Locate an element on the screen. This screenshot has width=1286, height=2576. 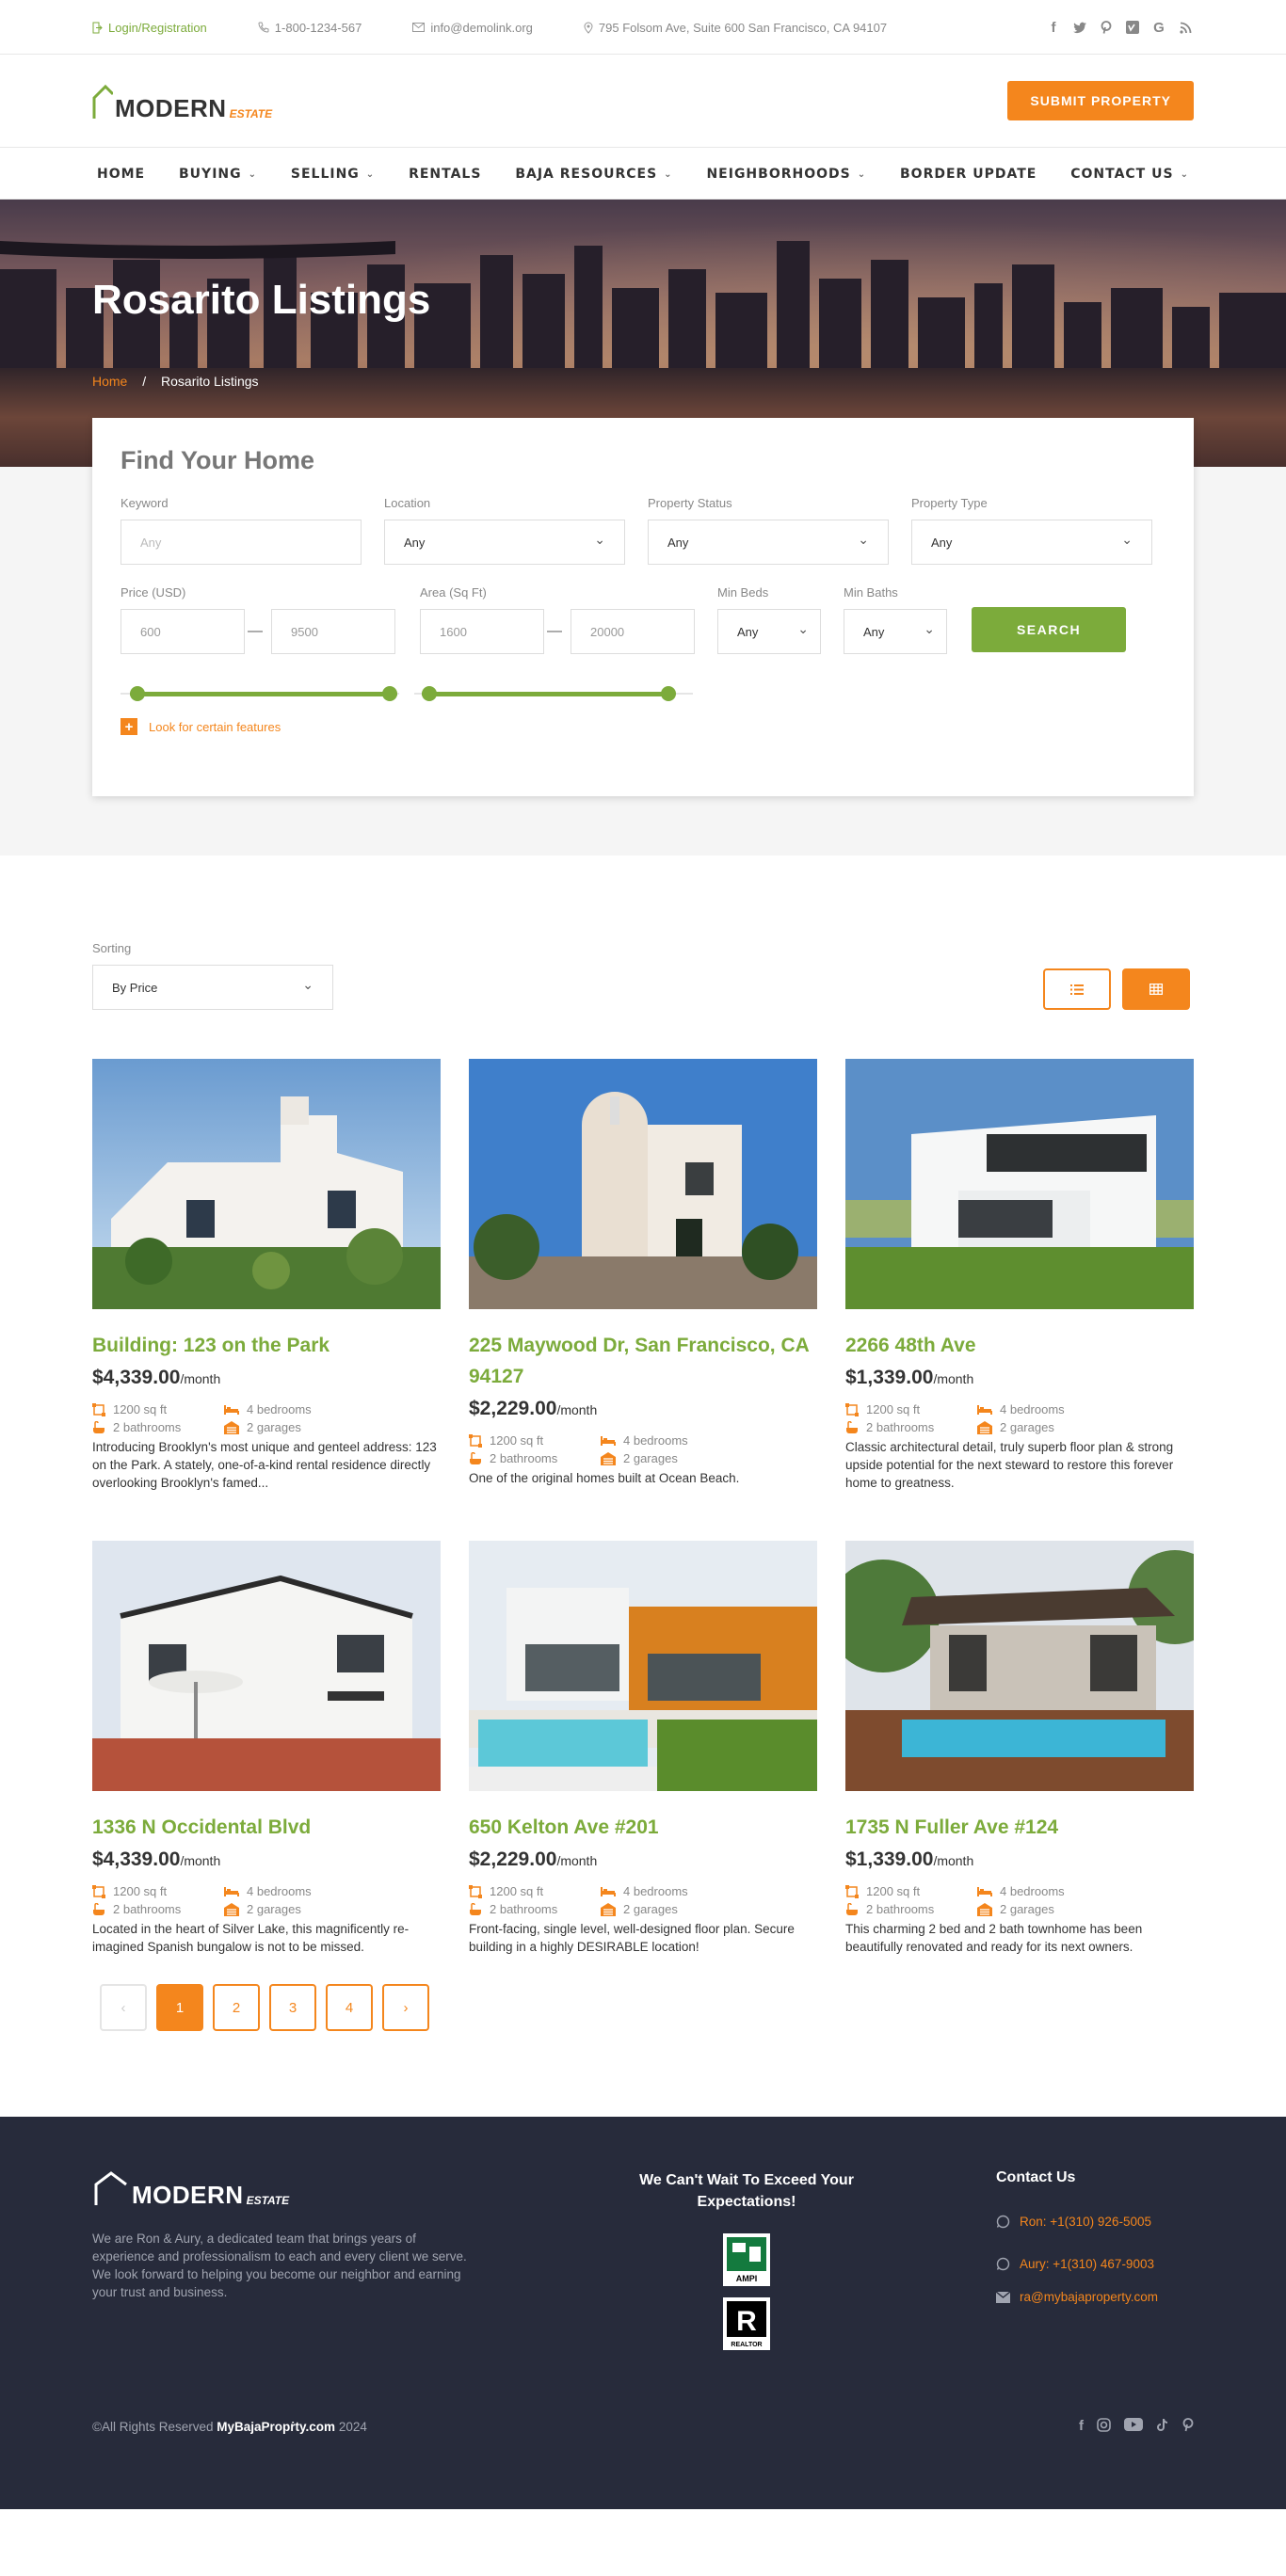
features-label: Look for certain features is located at coordinates (215, 727).